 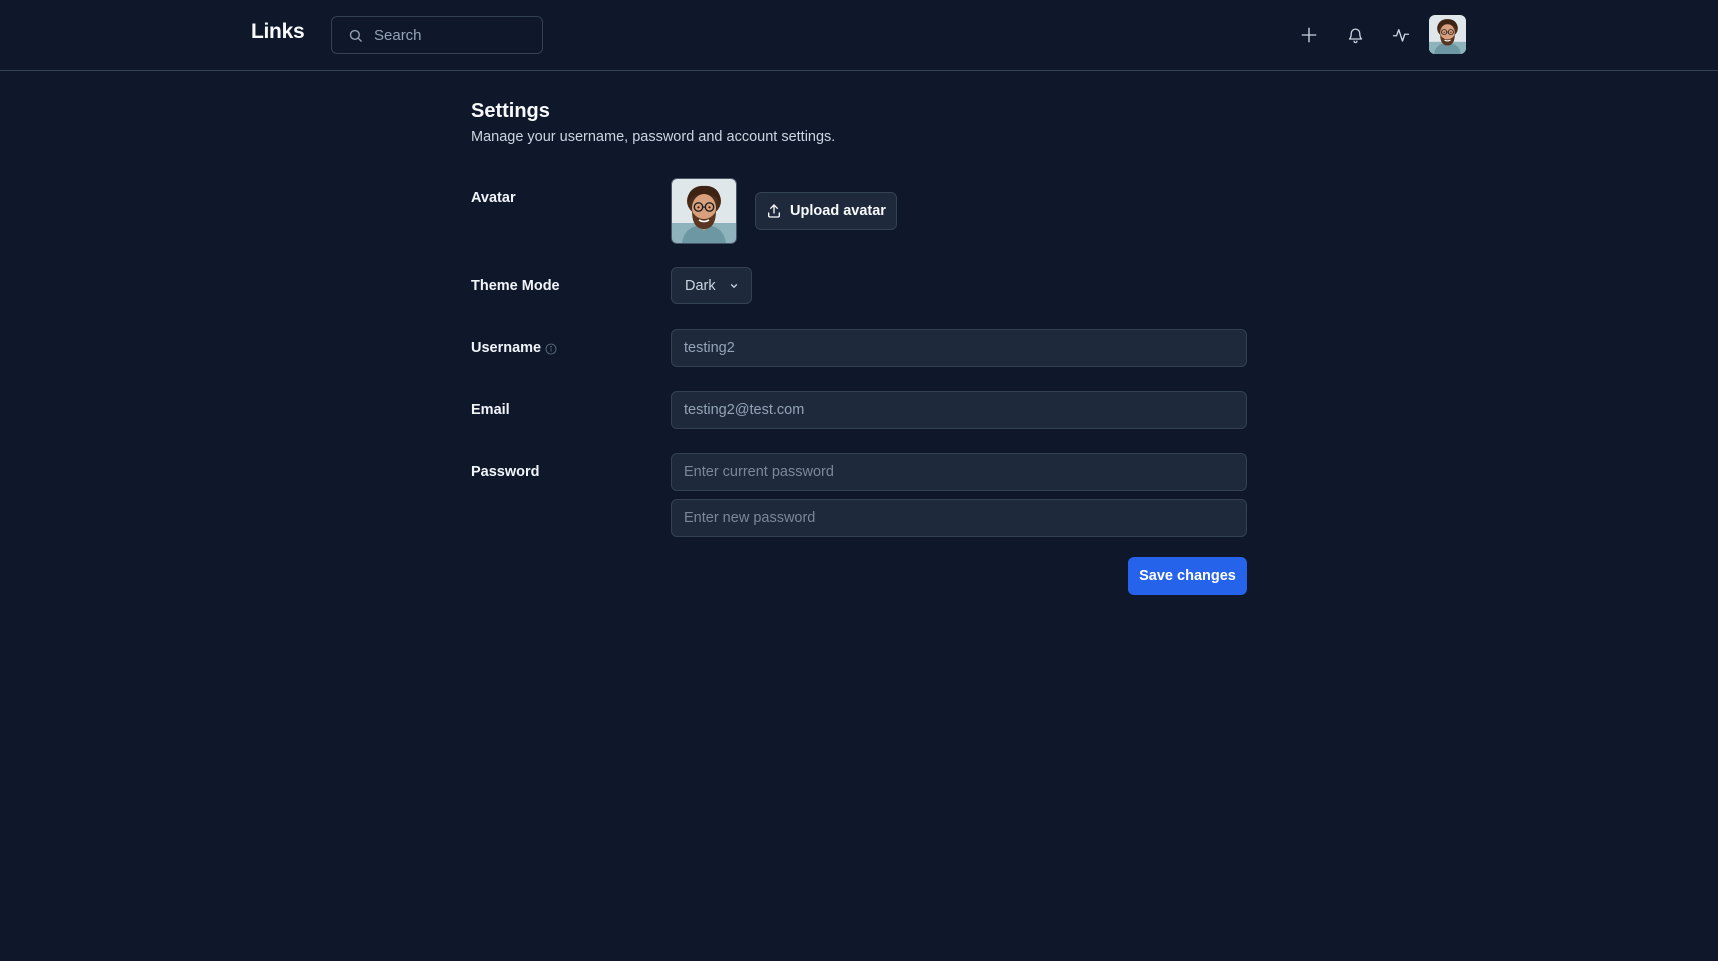 I want to click on user-menu-avatar, so click(x=1447, y=34).